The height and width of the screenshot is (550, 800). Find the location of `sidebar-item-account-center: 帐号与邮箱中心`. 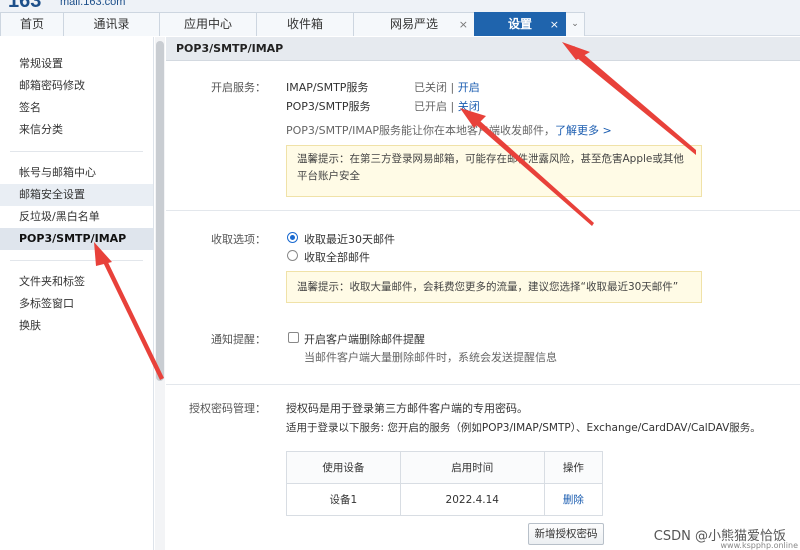

sidebar-item-account-center: 帐号与邮箱中心 is located at coordinates (76, 173).